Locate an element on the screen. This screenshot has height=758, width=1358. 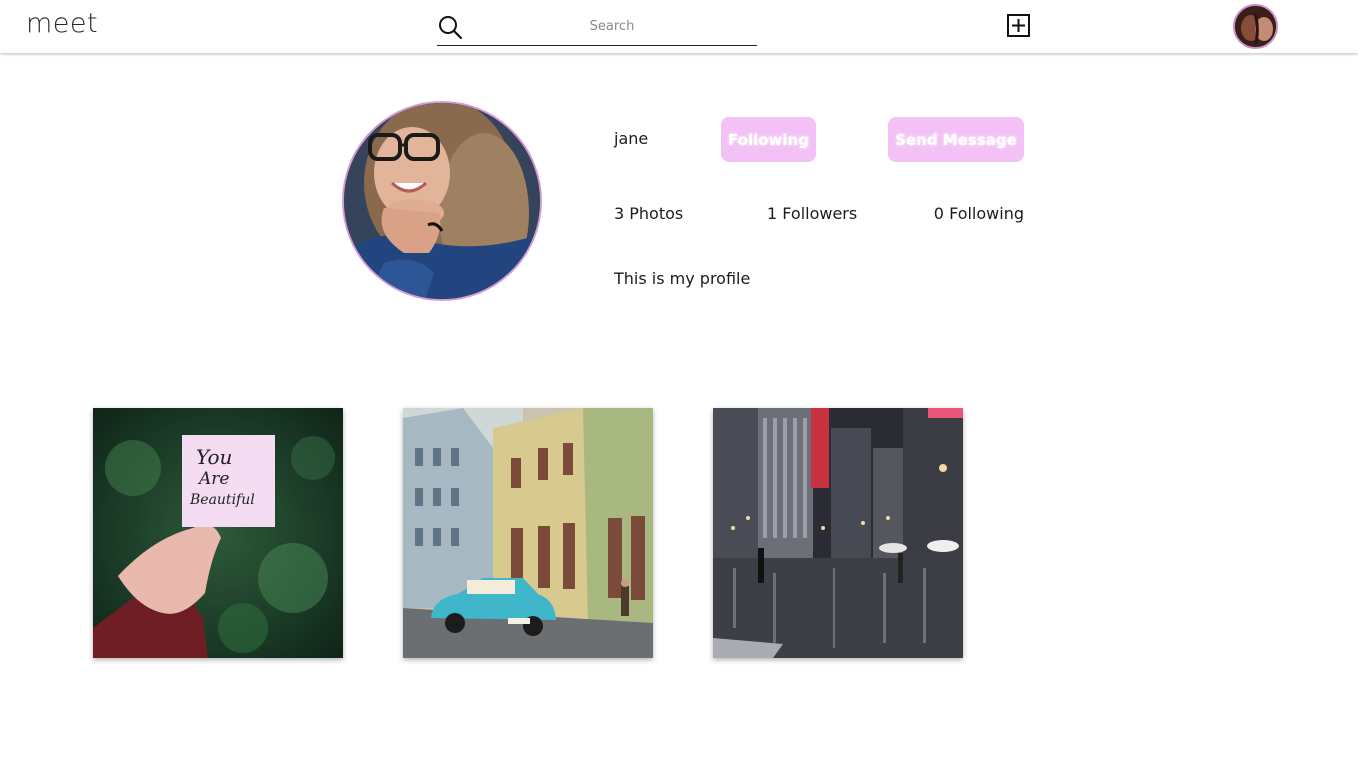
profile-username: jane is located at coordinates (631, 138).